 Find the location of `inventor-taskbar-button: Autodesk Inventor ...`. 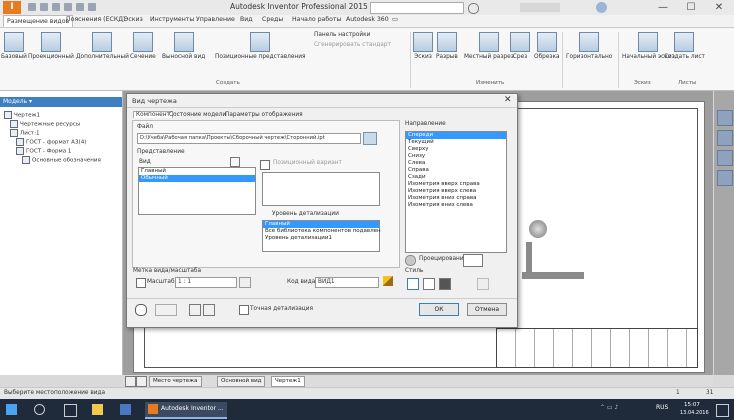

inventor-taskbar-button: Autodesk Inventor ... is located at coordinates (186, 410).